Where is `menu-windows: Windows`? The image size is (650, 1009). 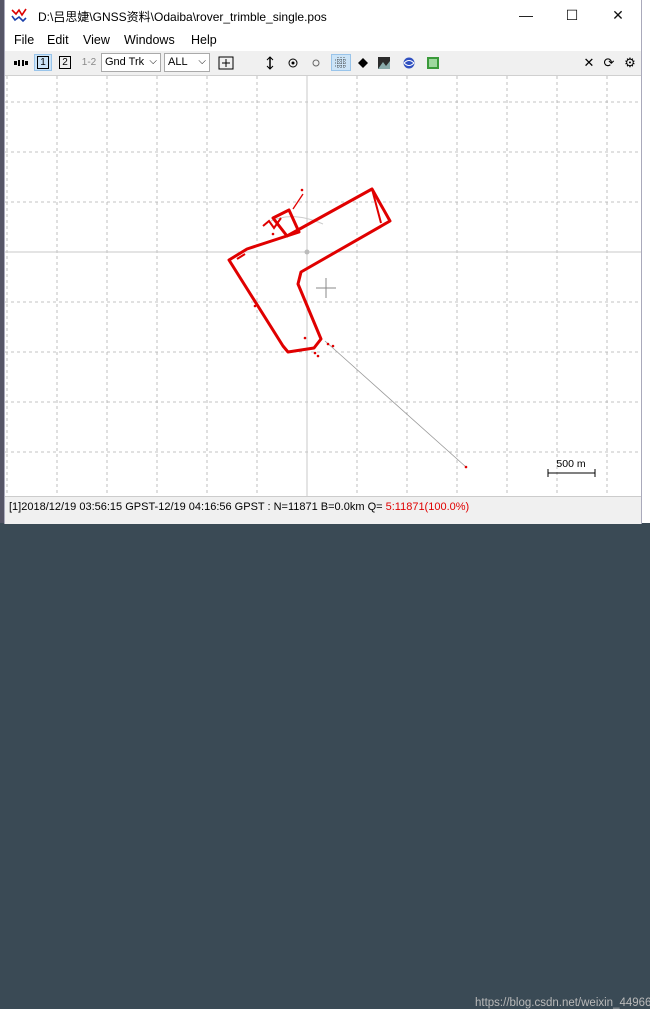
menu-windows: Windows is located at coordinates (149, 40).